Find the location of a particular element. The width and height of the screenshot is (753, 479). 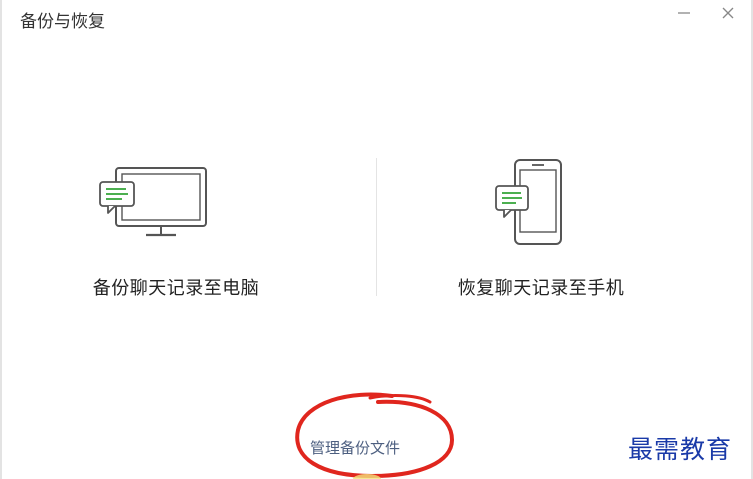

minimize-icon is located at coordinates (684, 13).